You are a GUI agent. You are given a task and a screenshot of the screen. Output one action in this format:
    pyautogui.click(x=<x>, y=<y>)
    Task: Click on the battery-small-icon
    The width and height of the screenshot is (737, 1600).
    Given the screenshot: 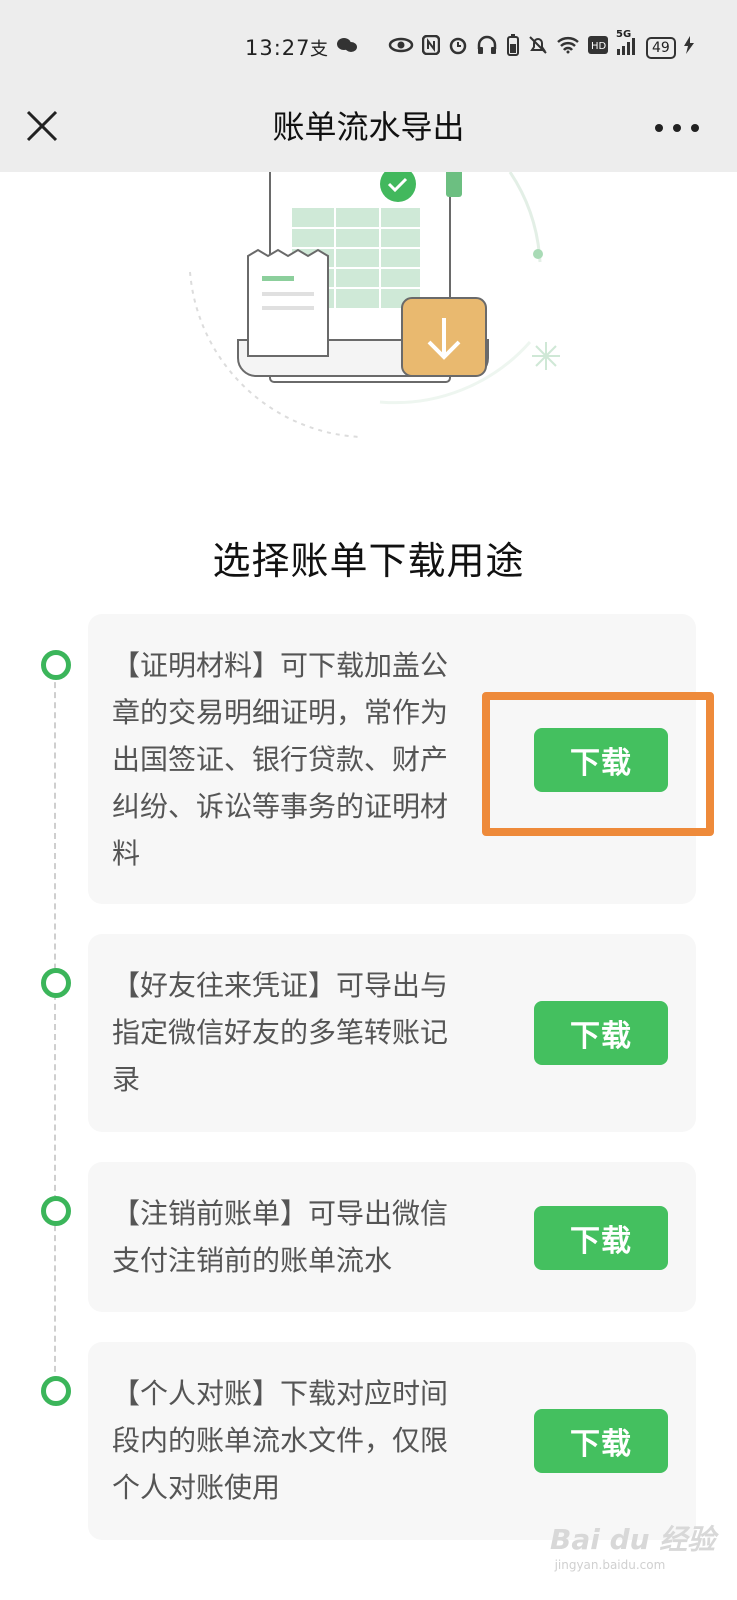 What is the action you would take?
    pyautogui.click(x=513, y=47)
    